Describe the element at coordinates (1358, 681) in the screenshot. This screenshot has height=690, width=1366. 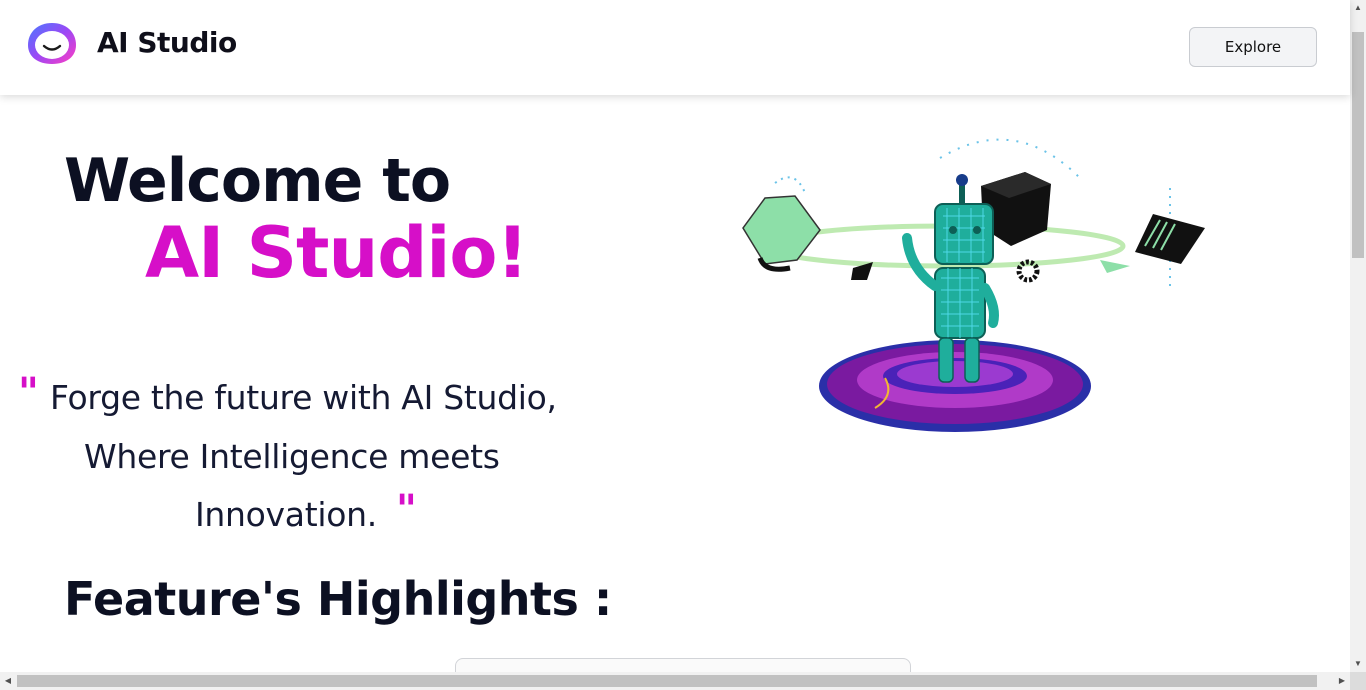
I see `scrollbar-corner` at that location.